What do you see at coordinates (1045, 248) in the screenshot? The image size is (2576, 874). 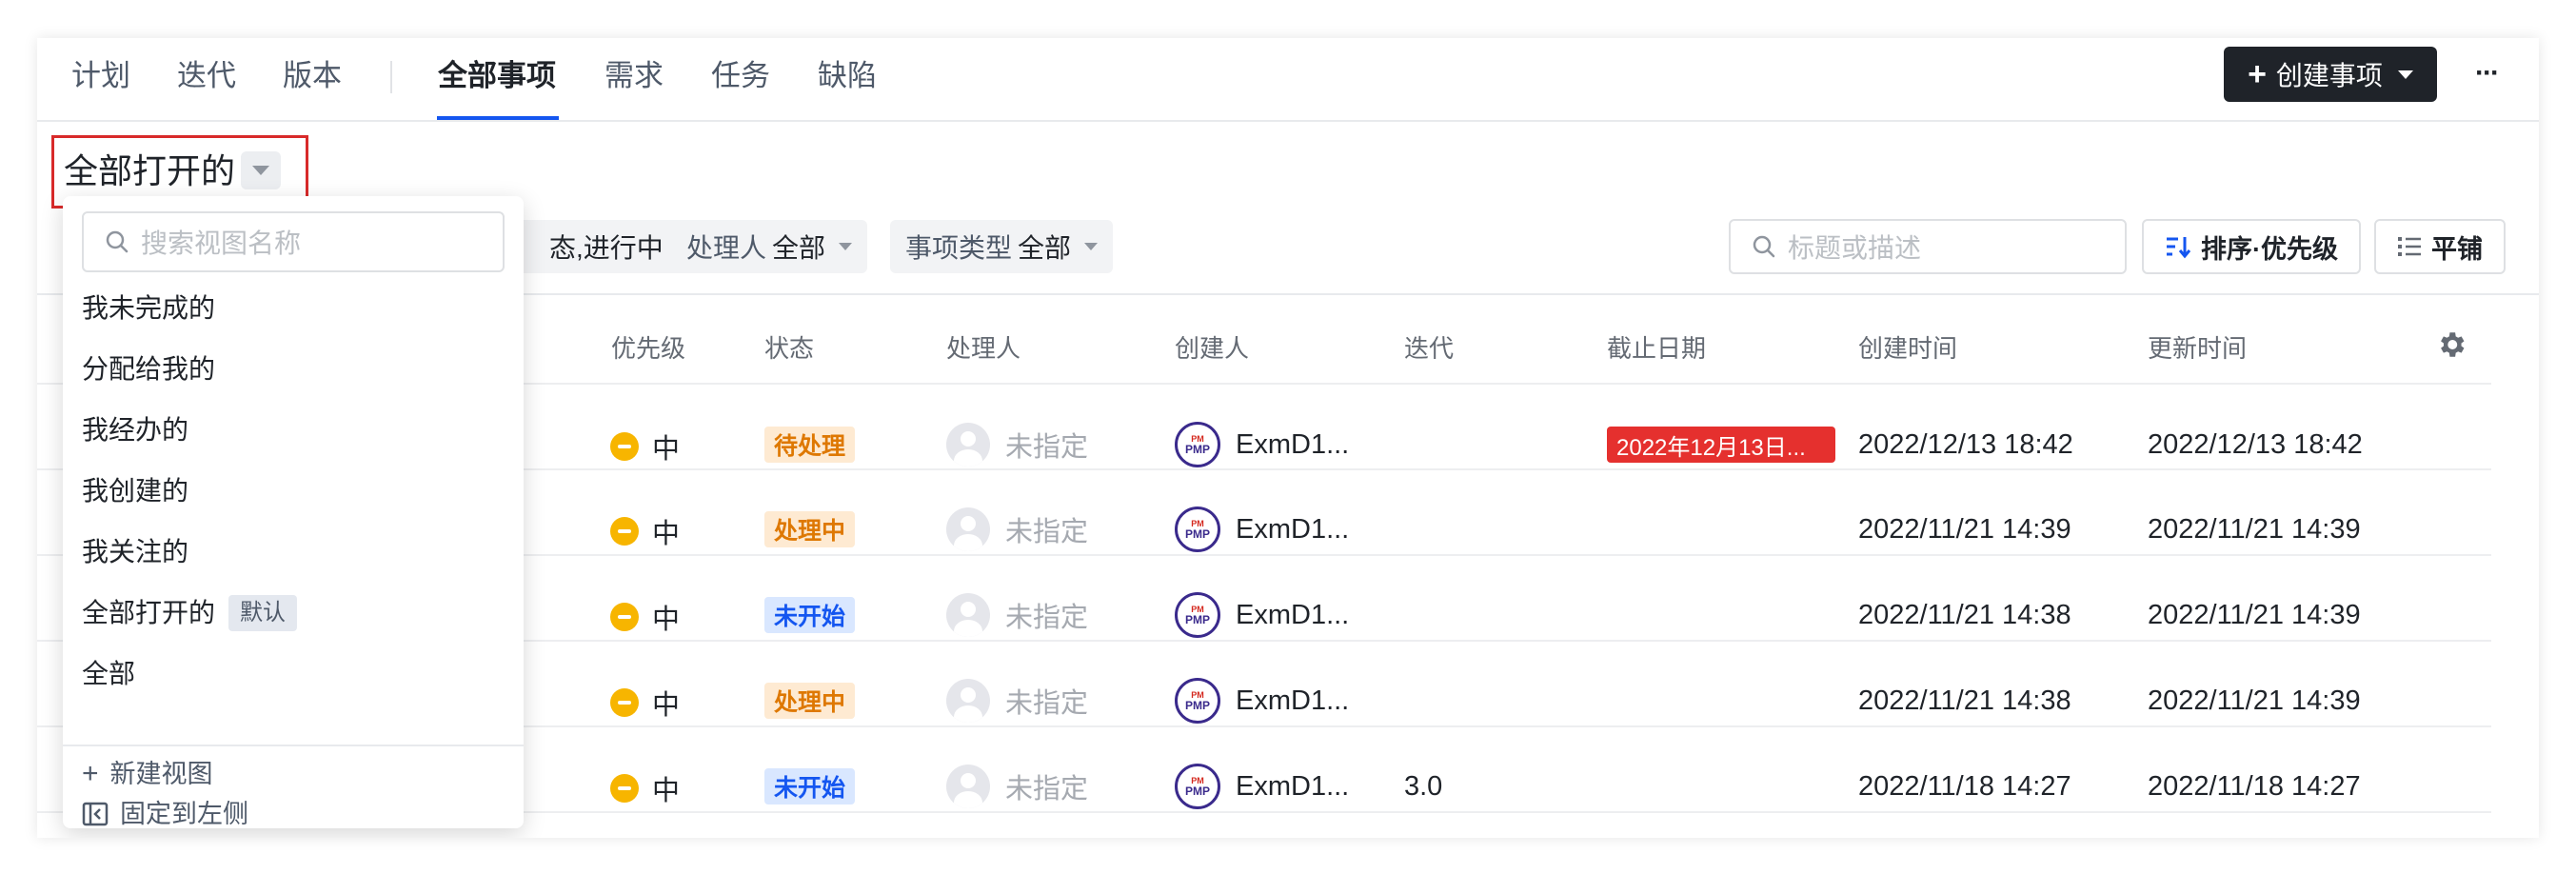 I see `issue-type-filter-value: 全部` at bounding box center [1045, 248].